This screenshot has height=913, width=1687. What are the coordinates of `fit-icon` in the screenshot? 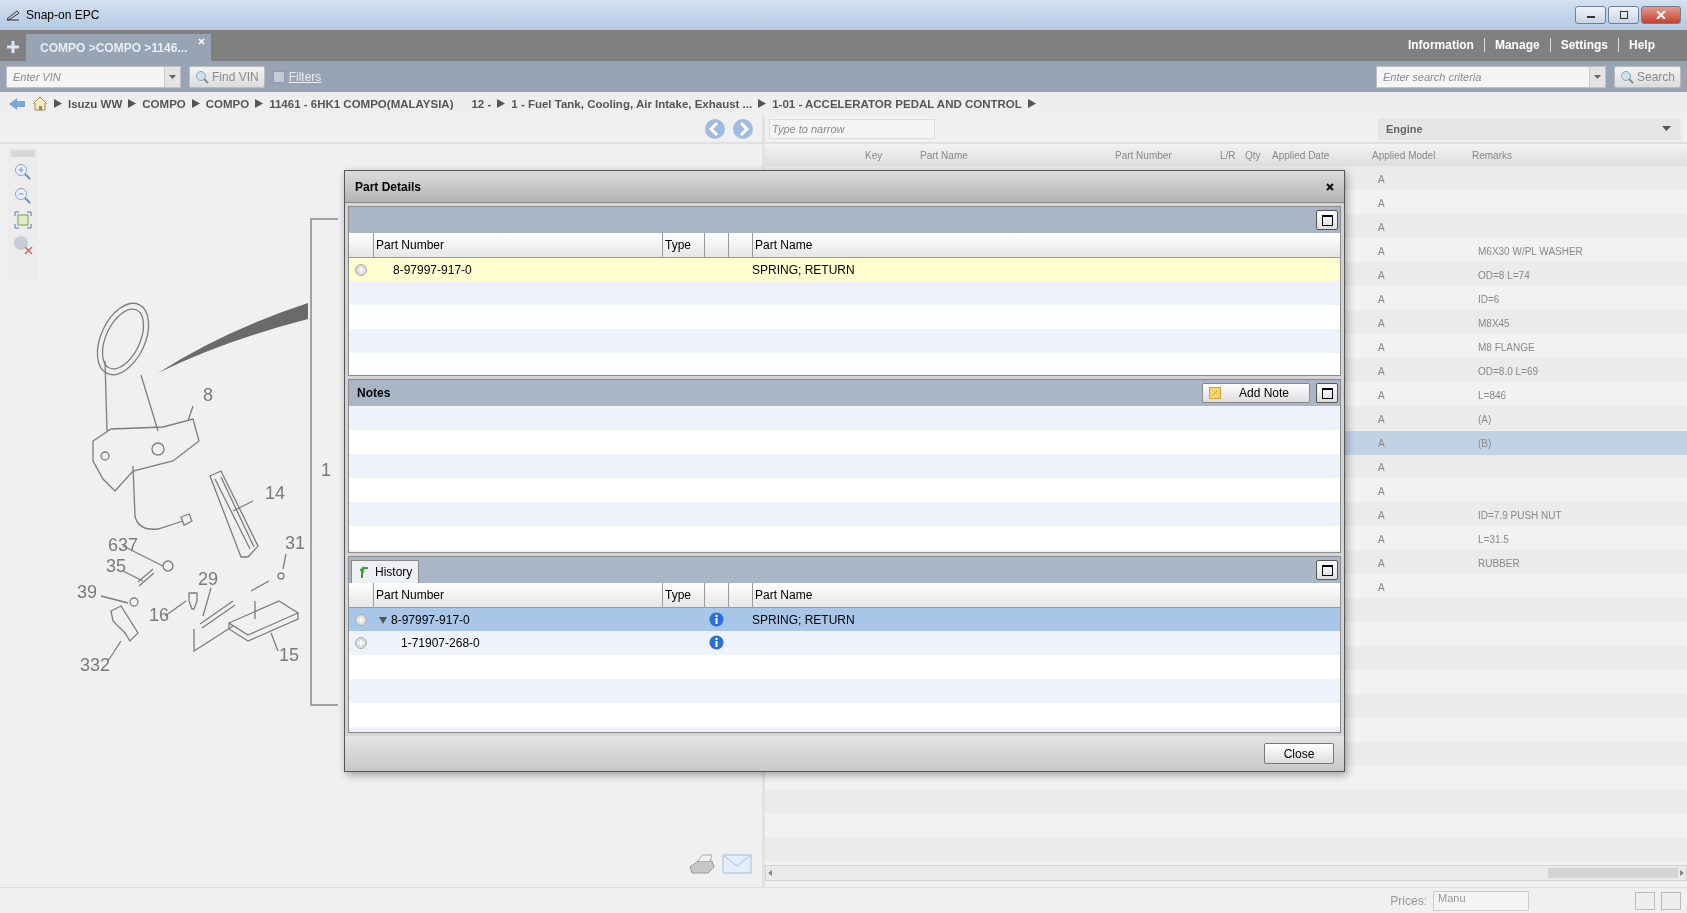 It's located at (23, 220).